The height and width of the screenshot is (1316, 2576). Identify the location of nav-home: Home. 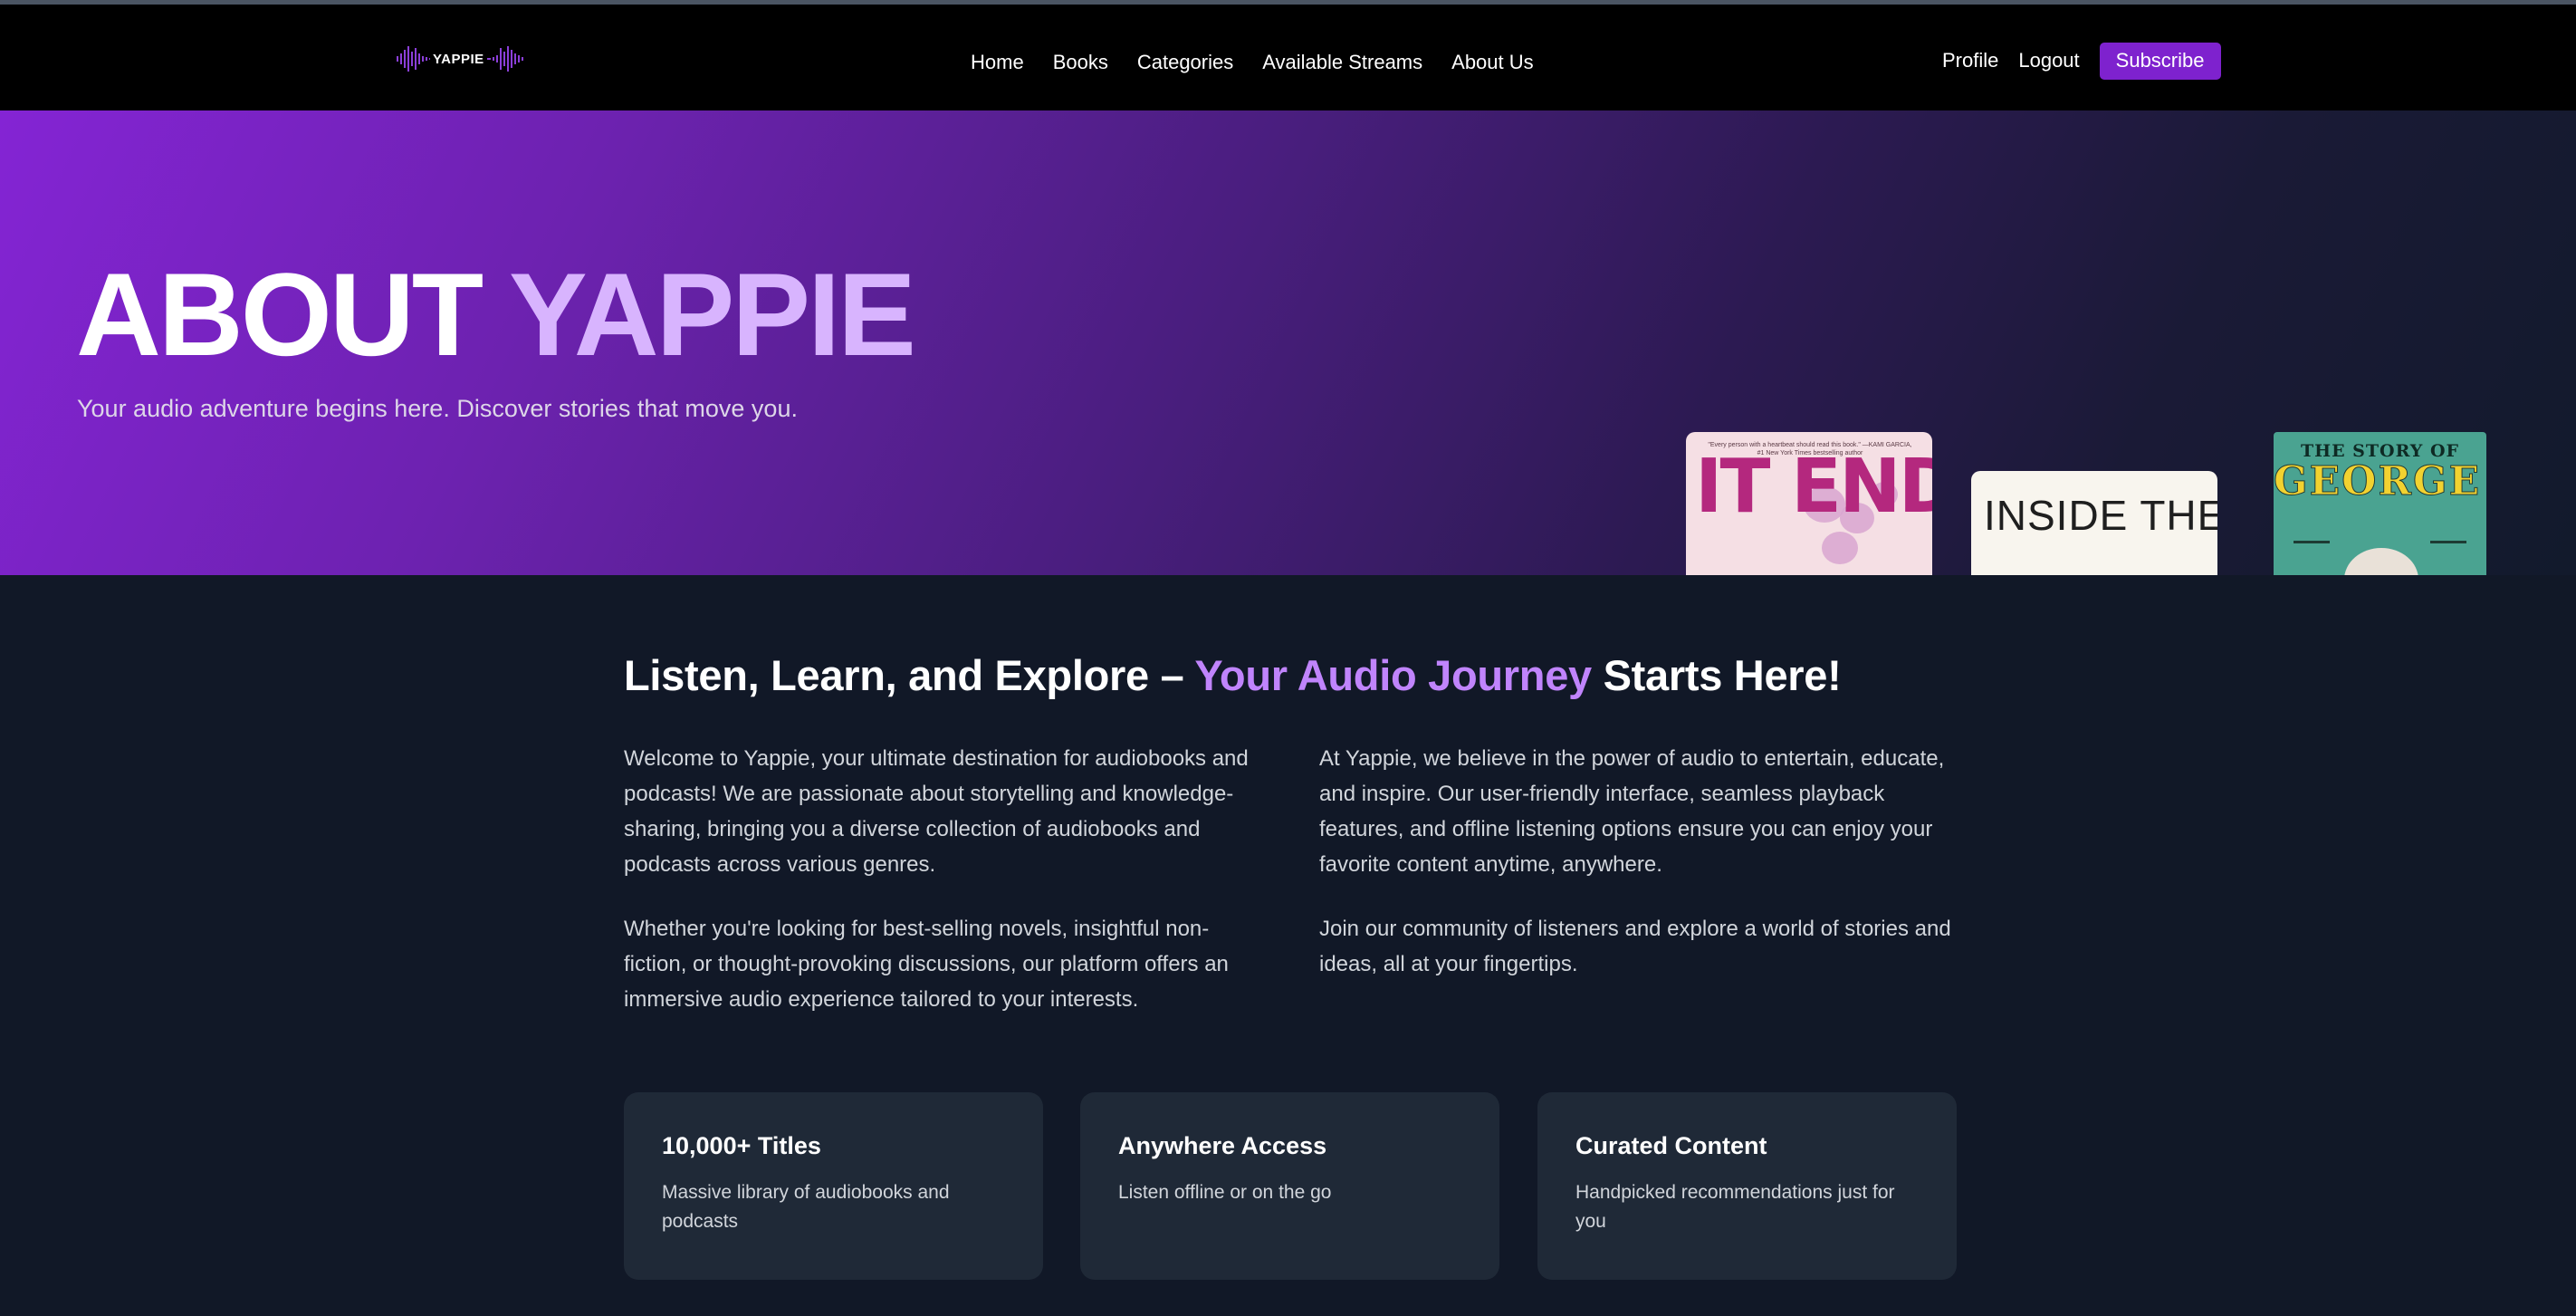
(997, 62).